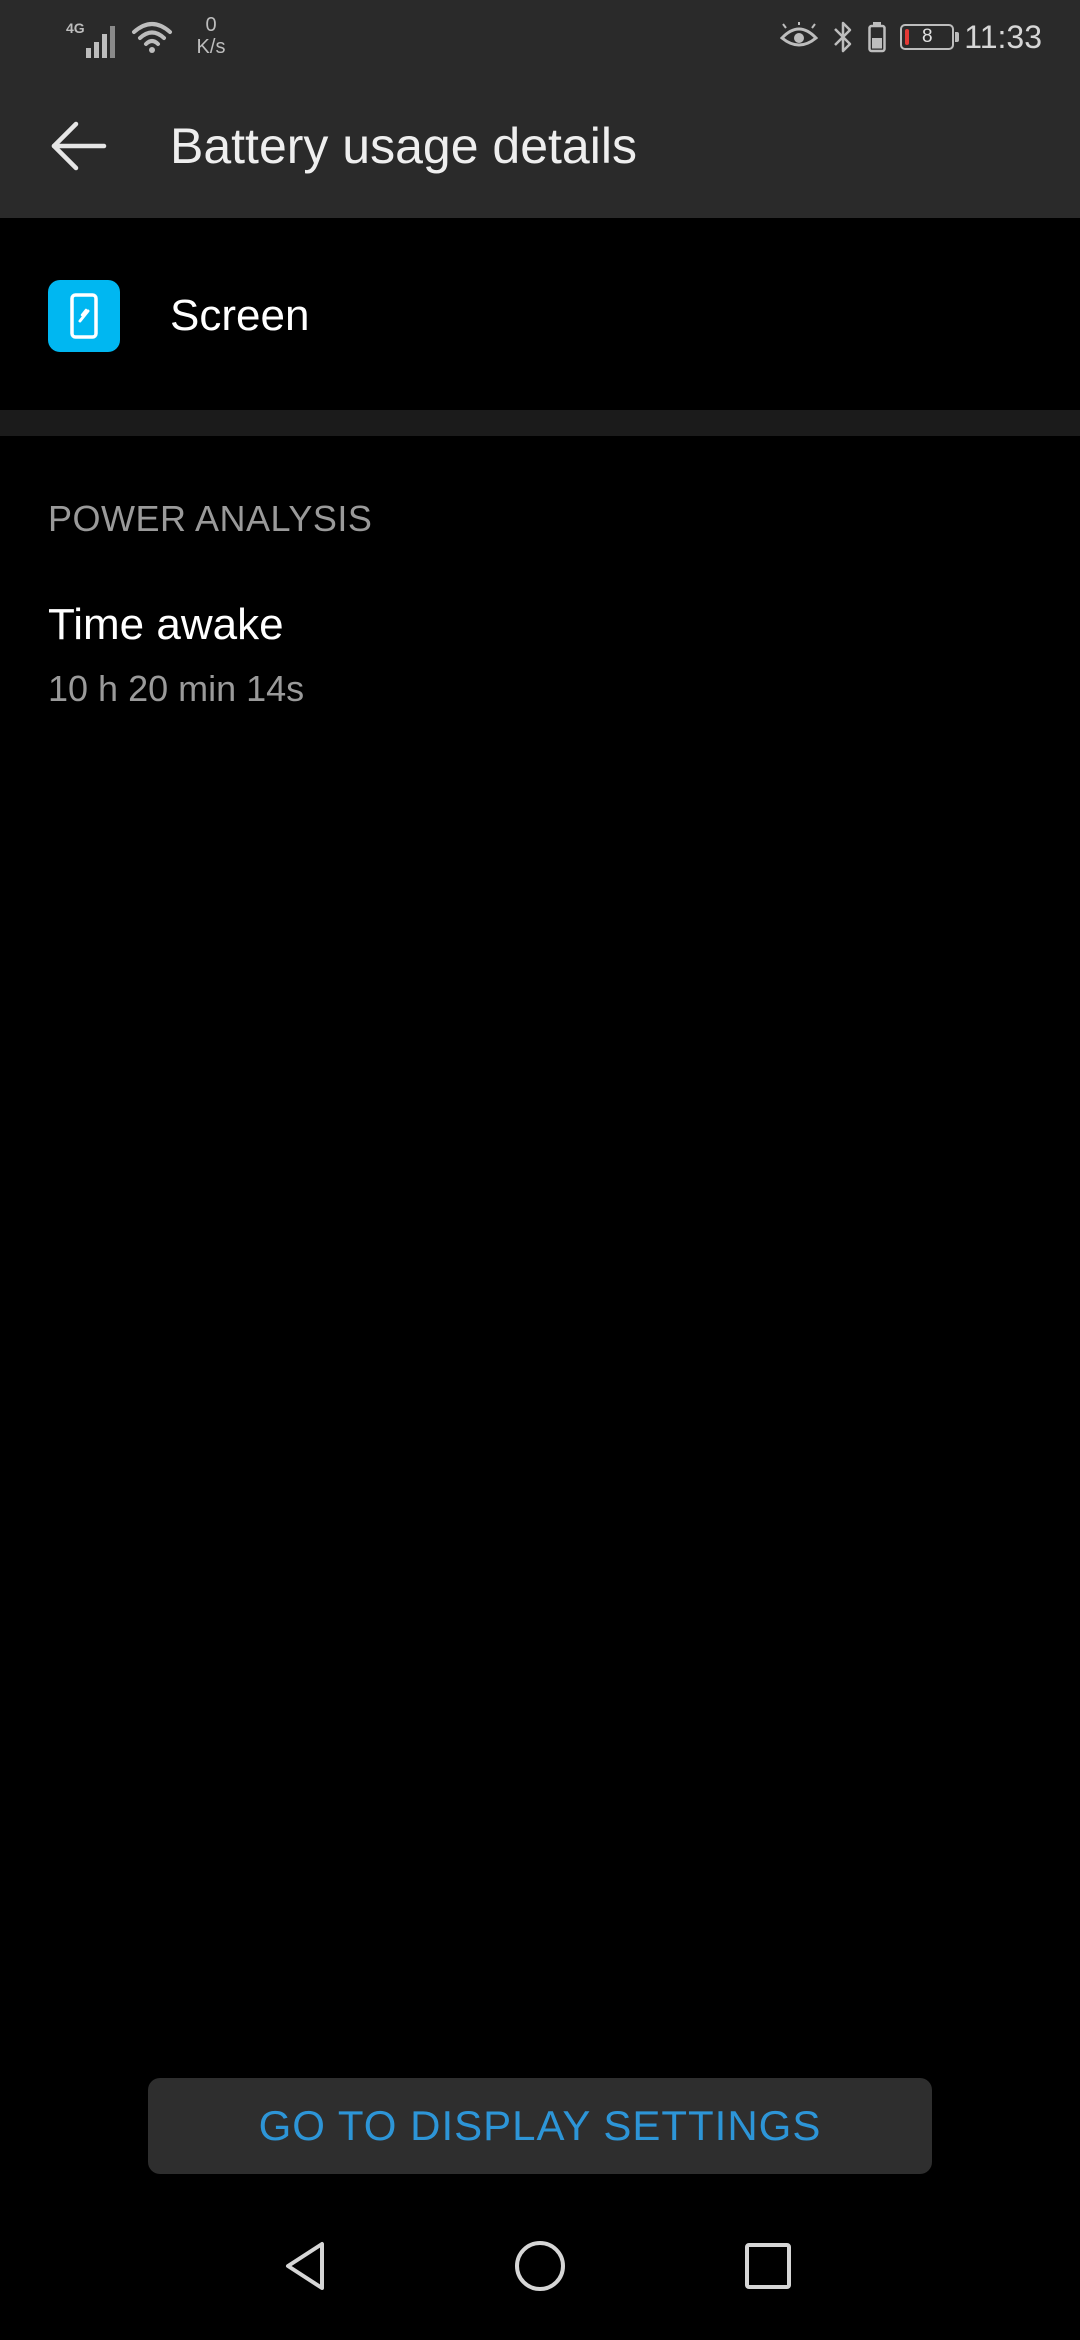 This screenshot has height=2340, width=1080. Describe the element at coordinates (540, 423) in the screenshot. I see `section-divider` at that location.